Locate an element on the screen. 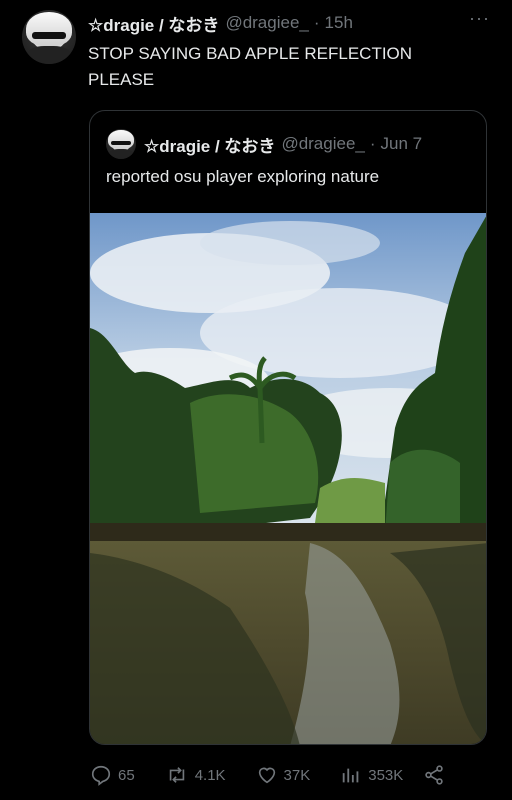 Image resolution: width=512 pixels, height=800 pixels. tweet-text-line: STOP SAYING BAD APPLE REFLECTION is located at coordinates (250, 53).